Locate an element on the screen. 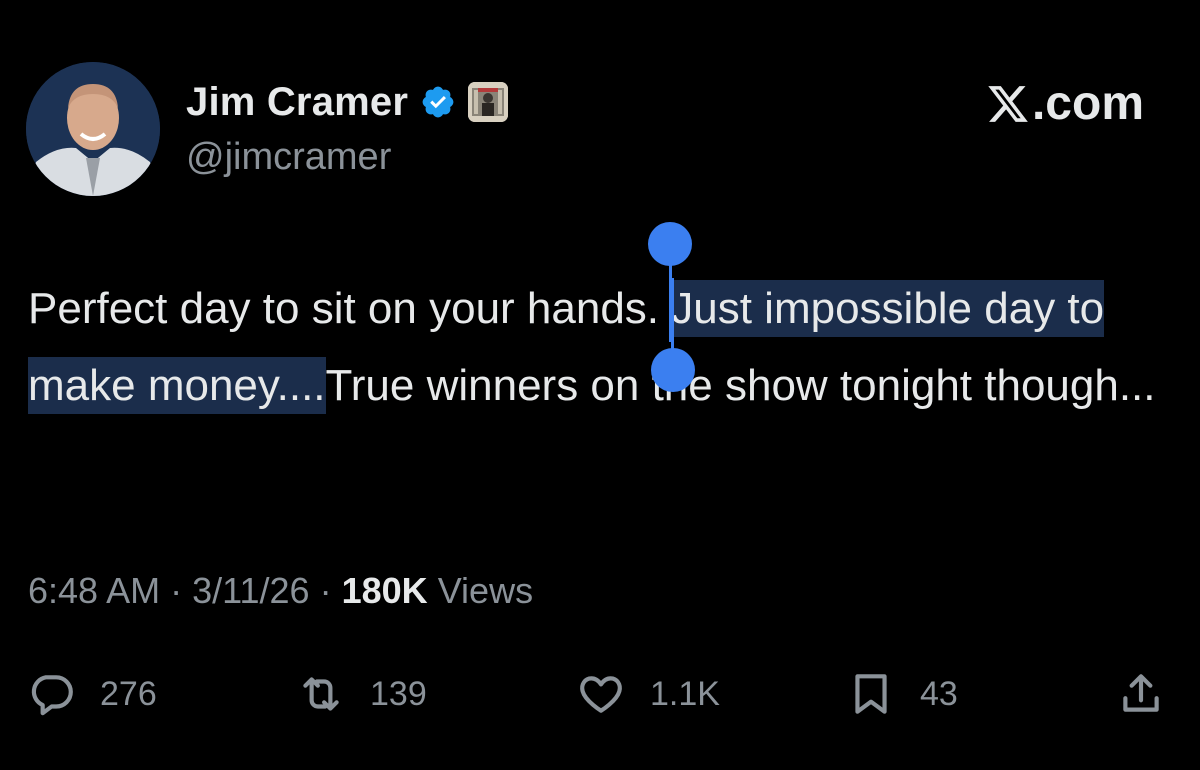 Image resolution: width=1200 pixels, height=770 pixels. avatar is located at coordinates (93, 129).